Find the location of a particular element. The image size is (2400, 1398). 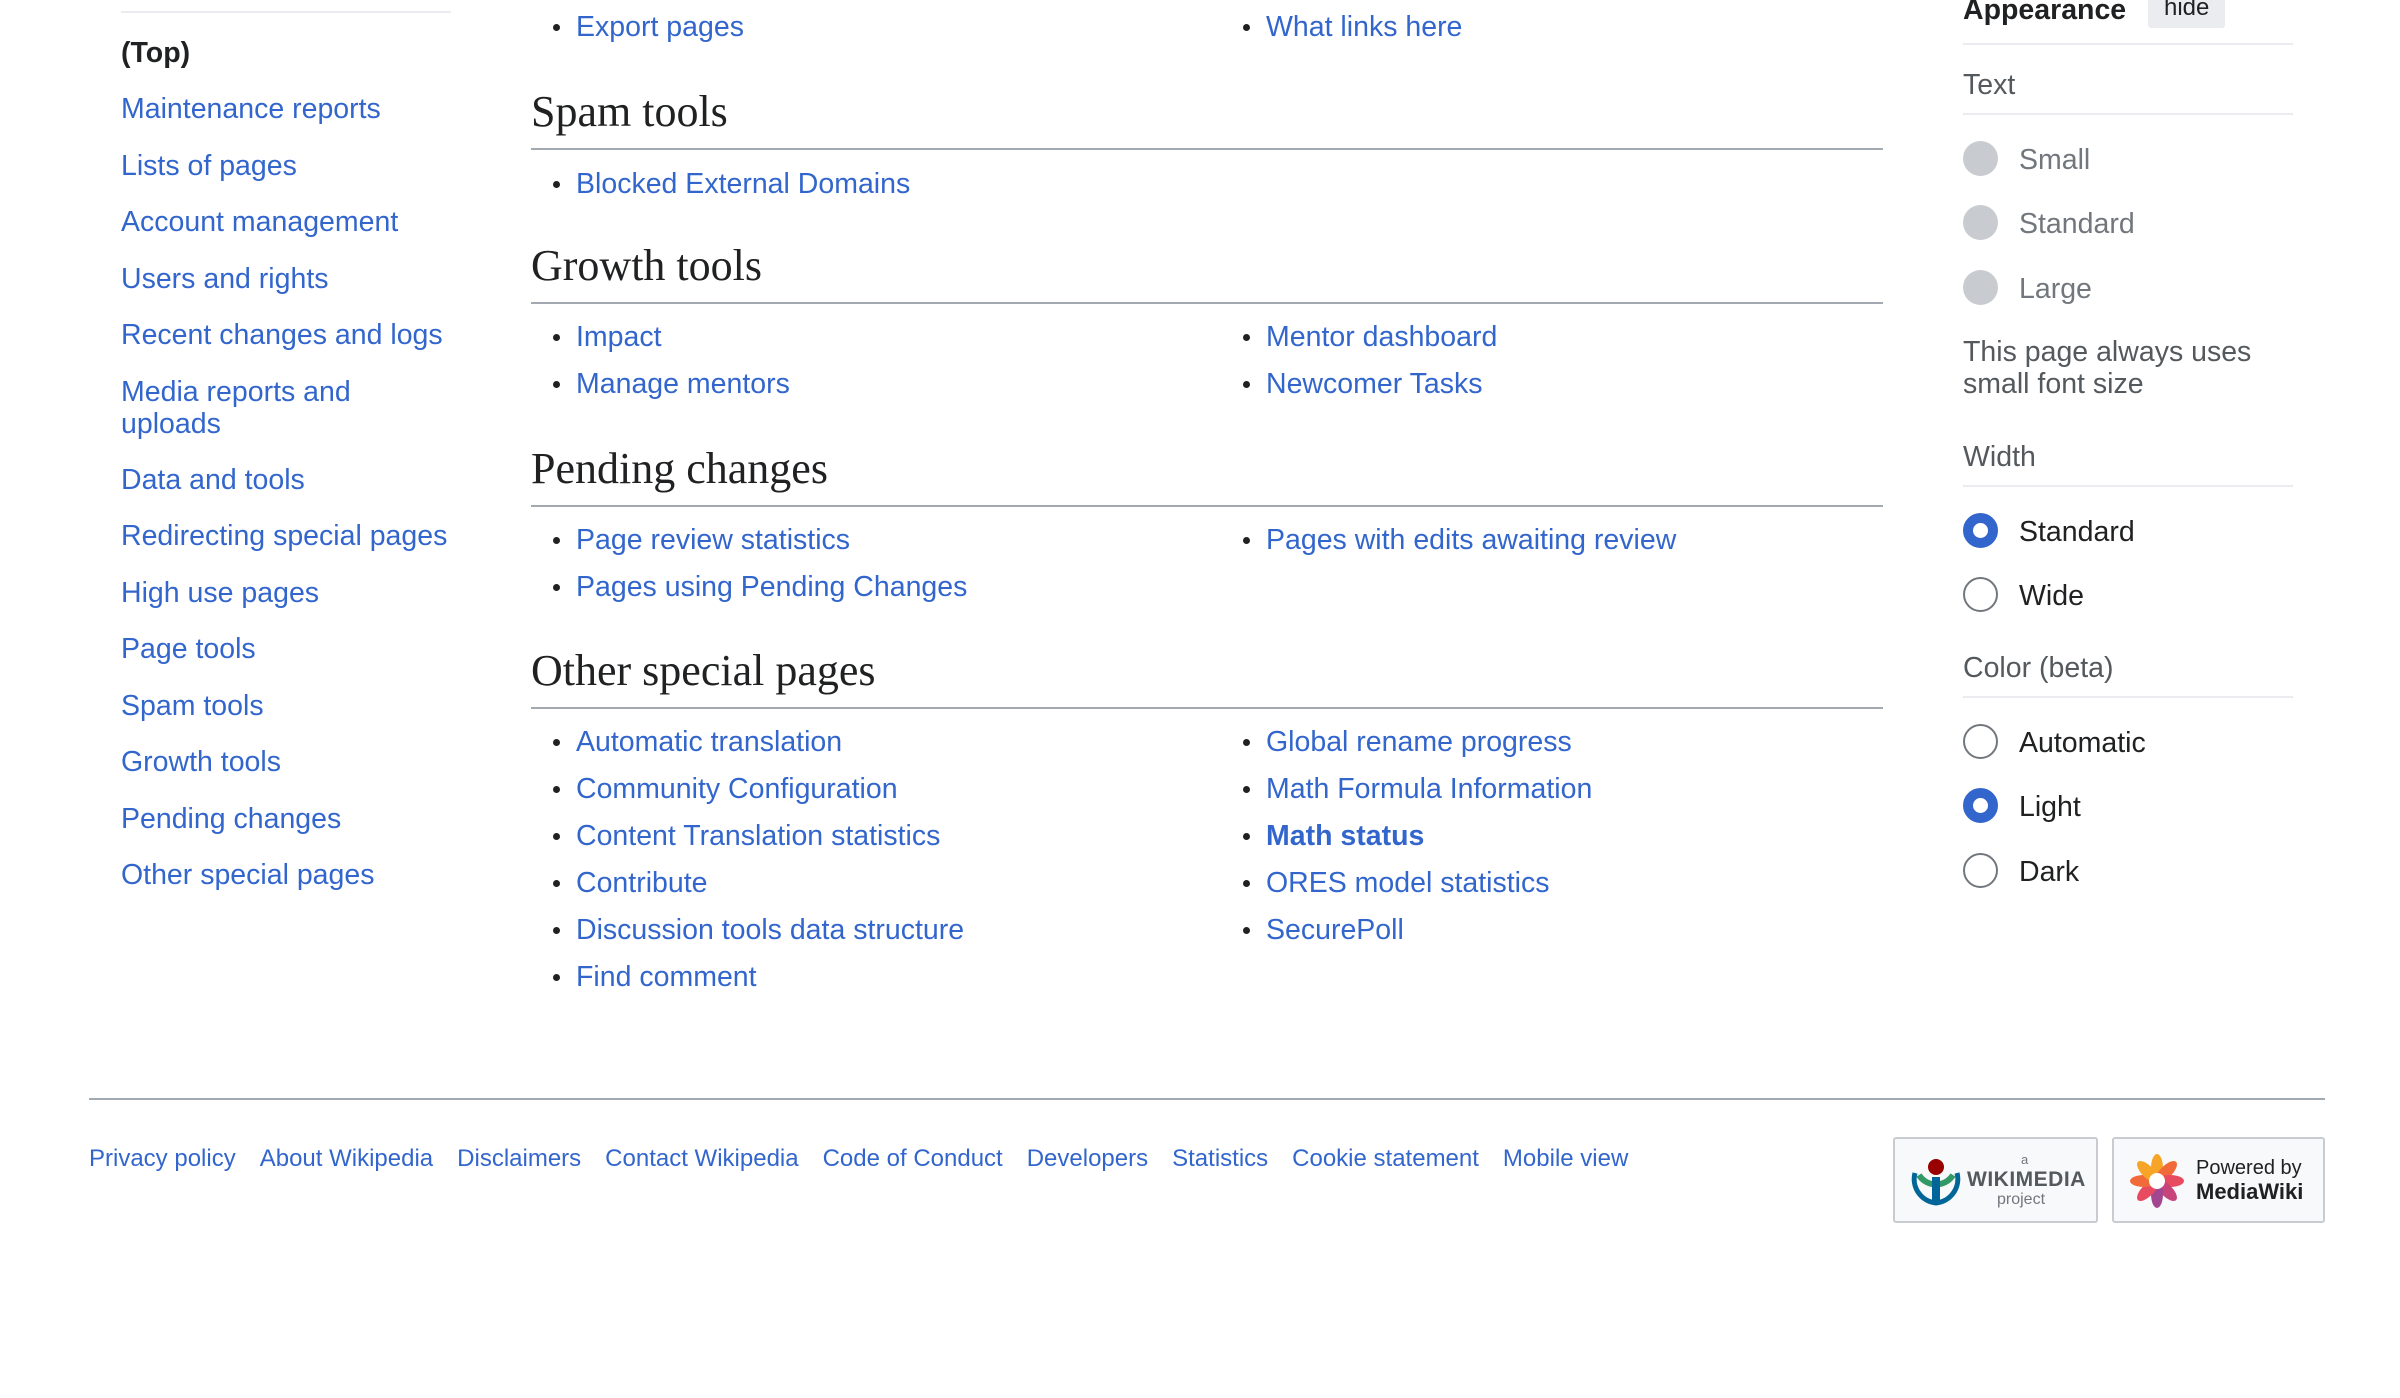

link-content-translation-statistics: Content Translation statistics is located at coordinates (758, 836).